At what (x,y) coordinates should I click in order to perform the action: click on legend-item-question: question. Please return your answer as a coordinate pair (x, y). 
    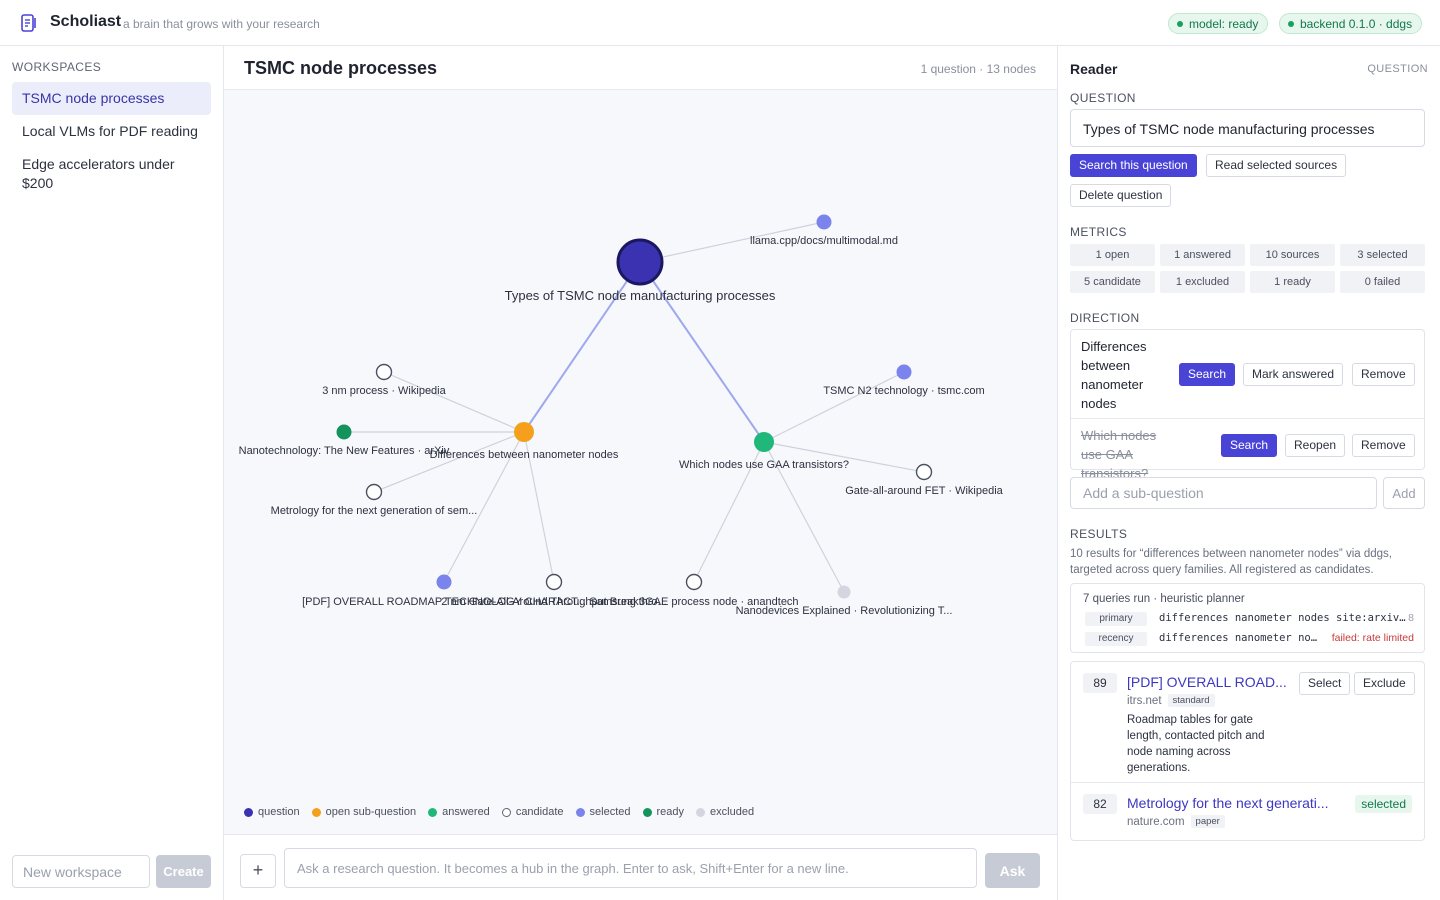
    Looking at the image, I should click on (272, 812).